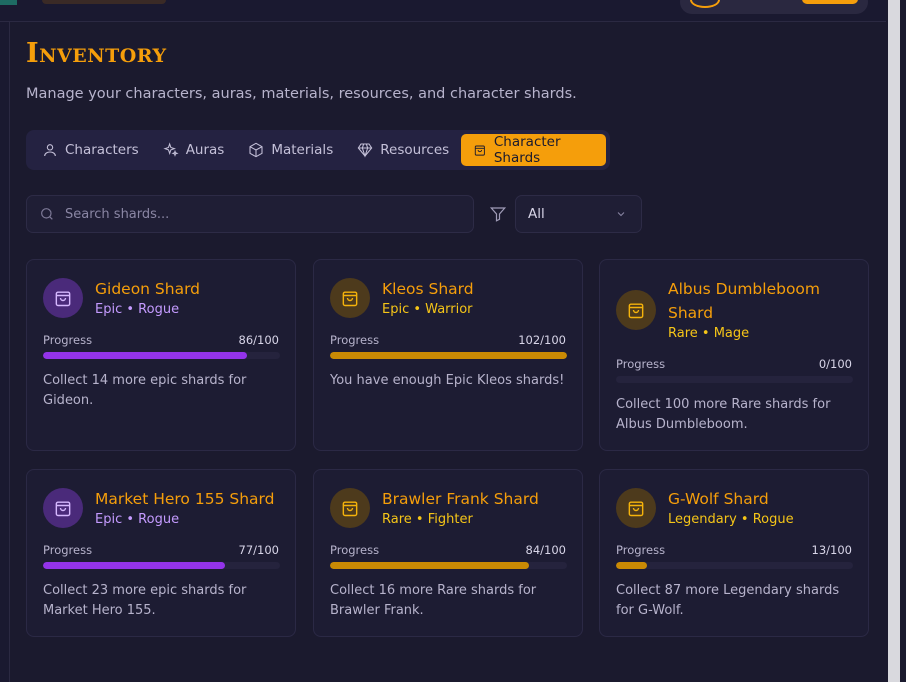  I want to click on shard-name: Gideon Shard, so click(148, 289).